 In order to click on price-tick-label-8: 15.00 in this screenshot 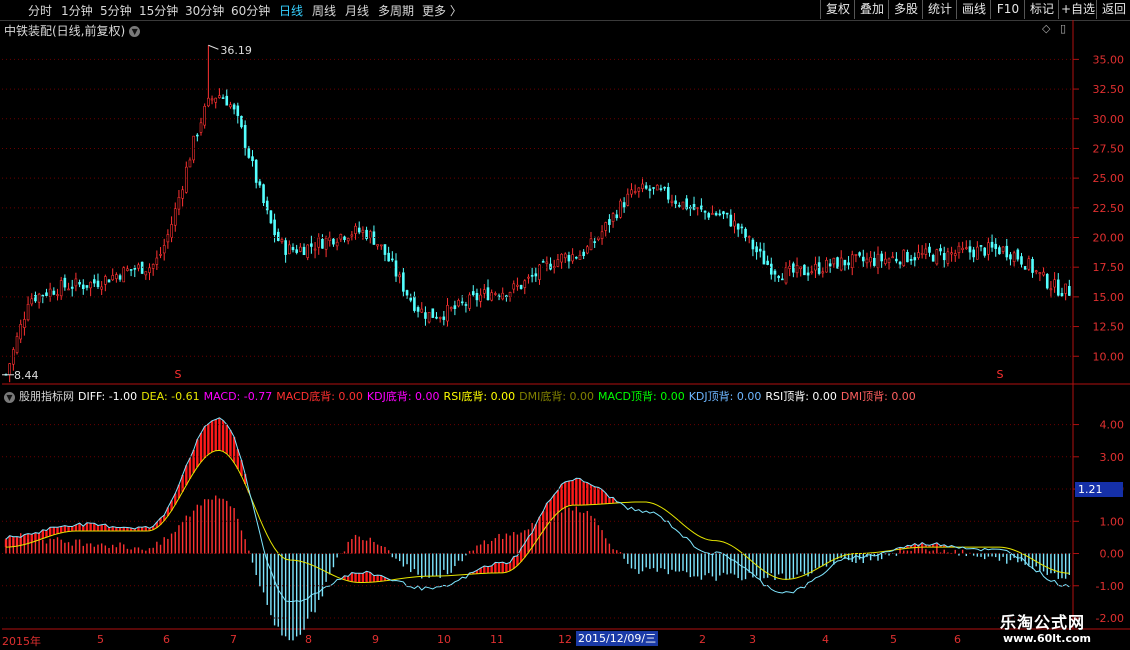, I will do `click(1109, 297)`.